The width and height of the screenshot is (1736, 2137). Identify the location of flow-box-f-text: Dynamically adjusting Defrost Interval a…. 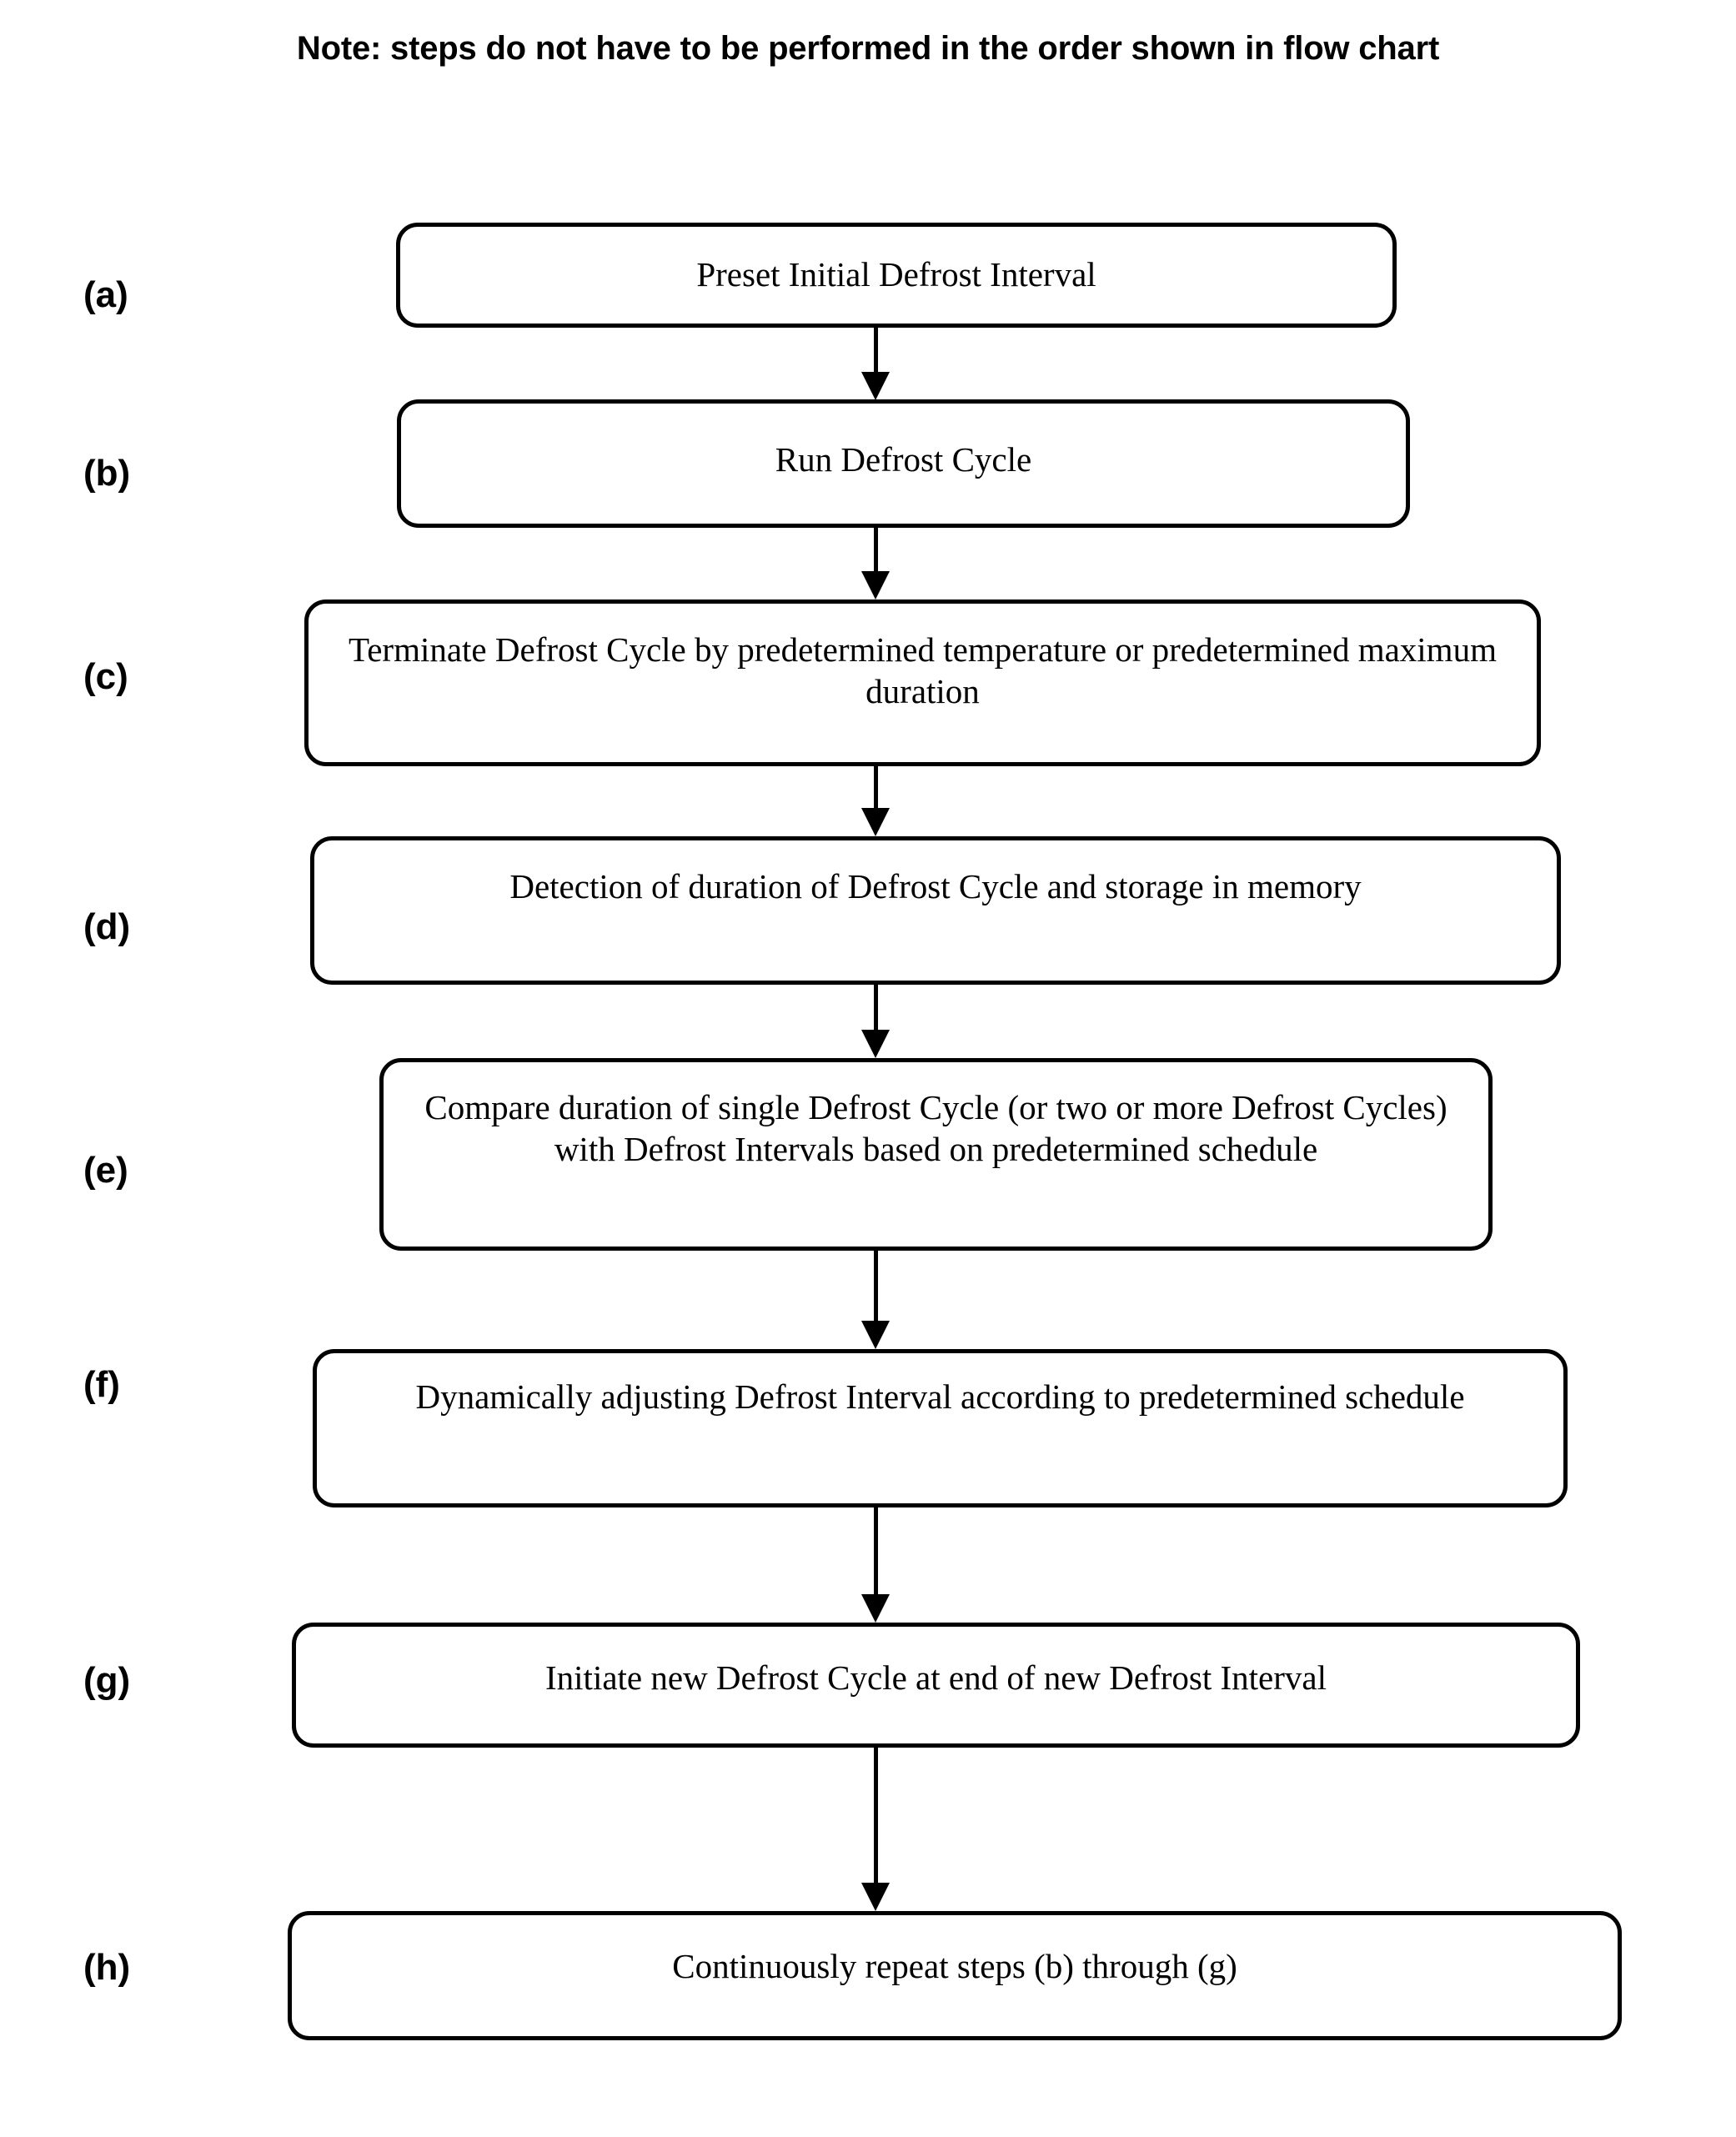
(940, 1396).